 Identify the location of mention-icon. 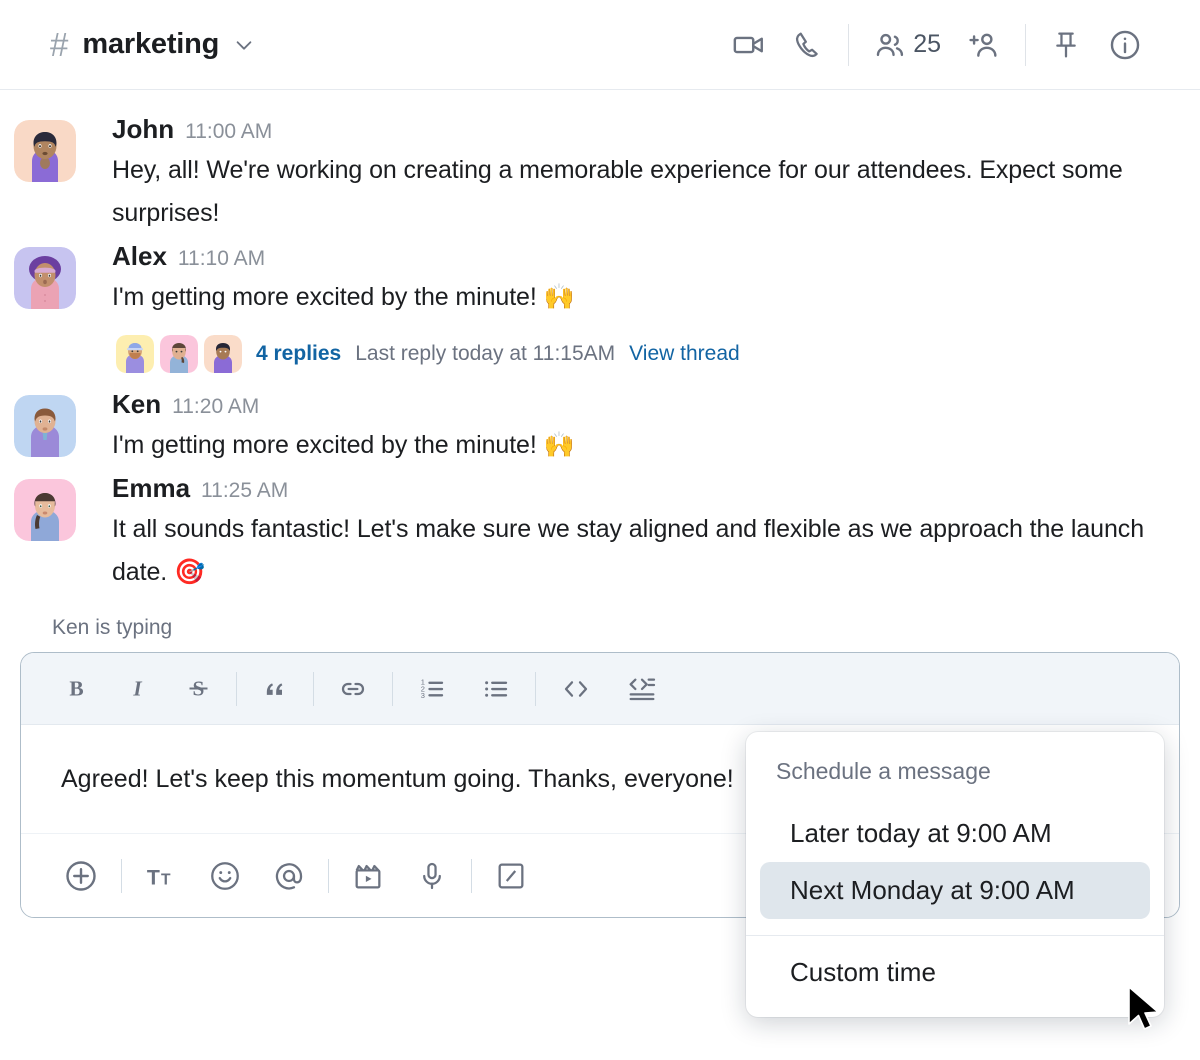
(289, 876).